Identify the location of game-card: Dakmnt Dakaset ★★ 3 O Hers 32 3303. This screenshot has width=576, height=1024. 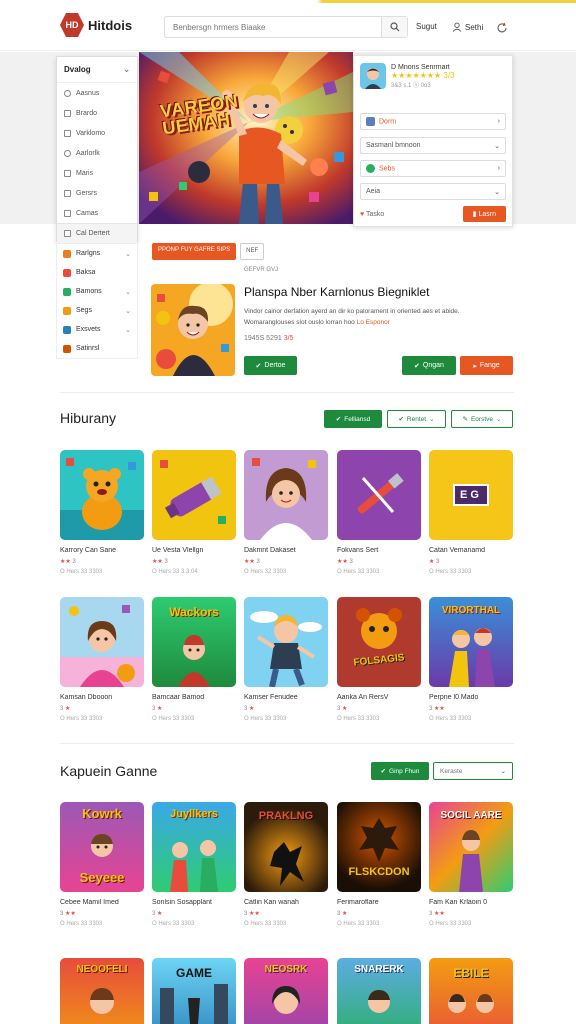
(286, 512).